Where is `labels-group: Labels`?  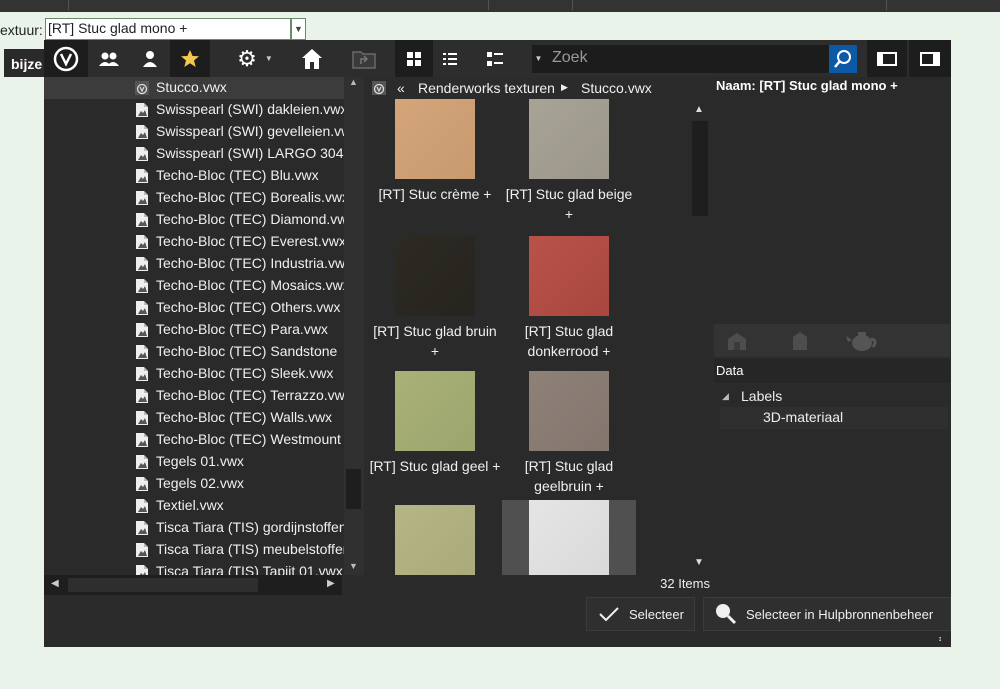
labels-group: Labels is located at coordinates (761, 396).